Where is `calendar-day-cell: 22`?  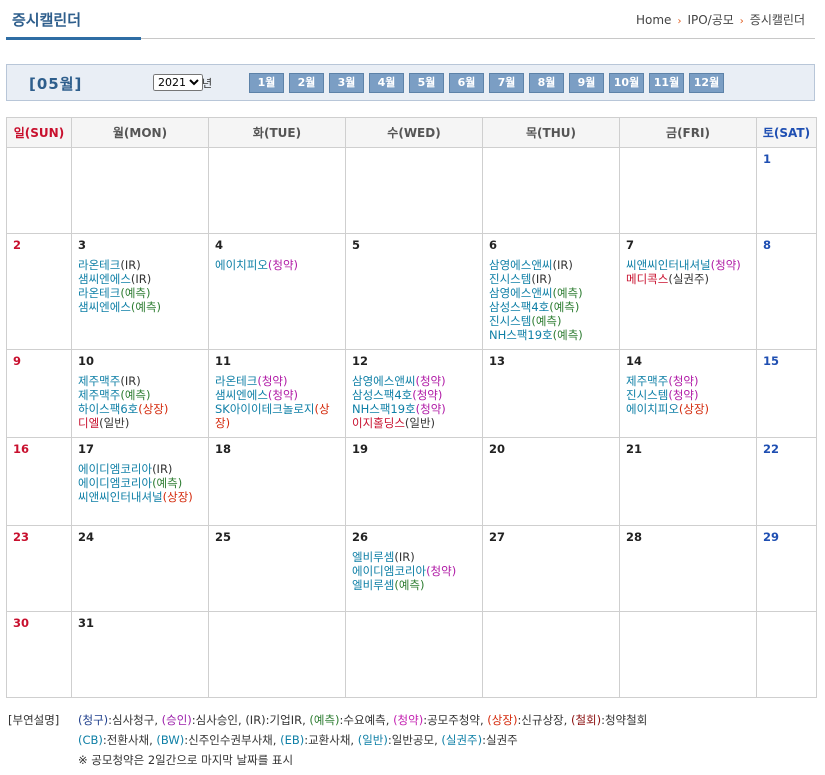 calendar-day-cell: 22 is located at coordinates (786, 481).